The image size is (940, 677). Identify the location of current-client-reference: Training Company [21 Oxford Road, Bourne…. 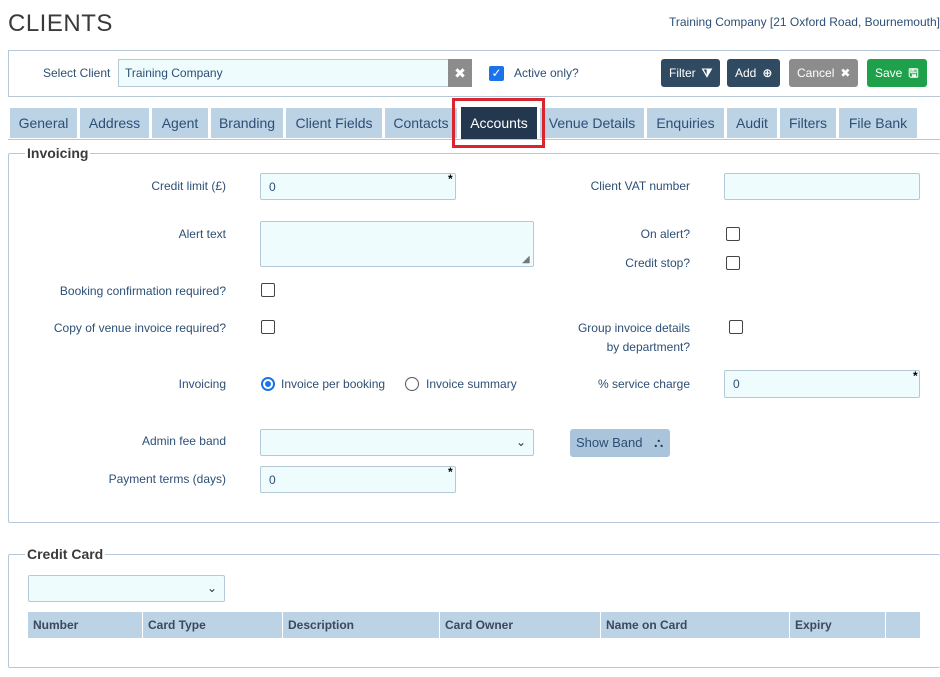
(804, 22).